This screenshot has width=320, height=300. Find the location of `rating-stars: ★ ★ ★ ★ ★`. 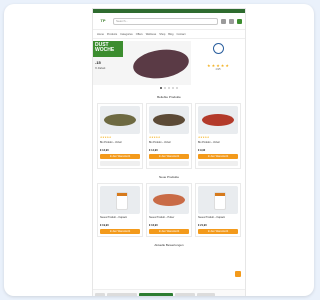

rating-stars: ★ ★ ★ ★ ★ is located at coordinates (218, 66).